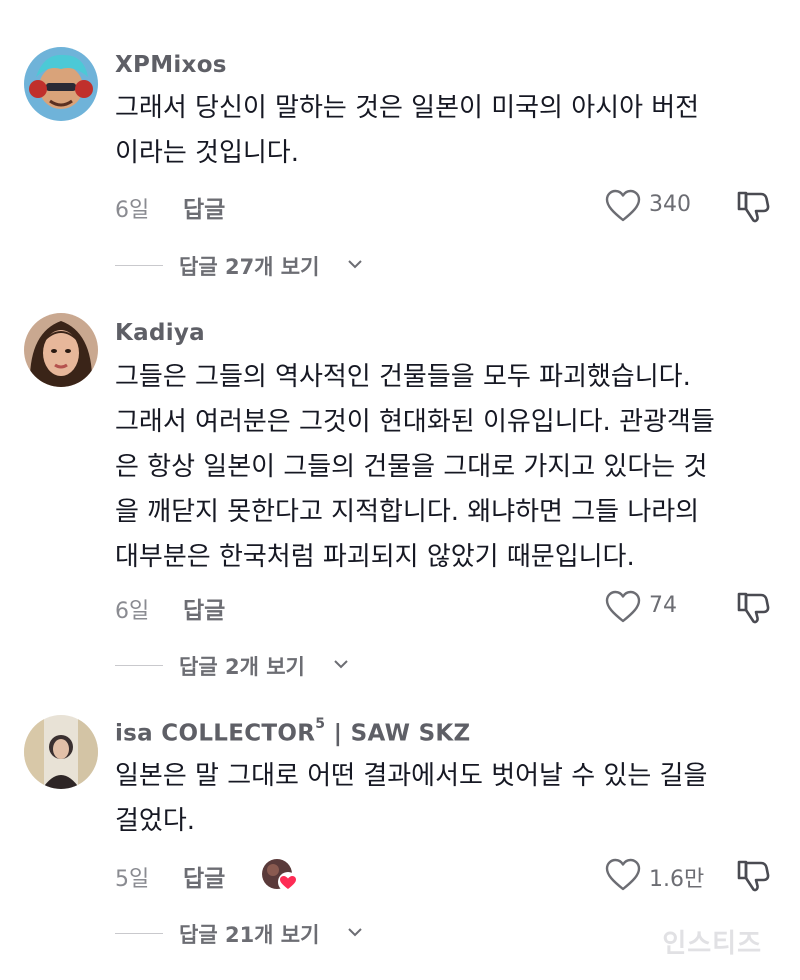 The width and height of the screenshot is (800, 980). I want to click on view-replies-button: 답글 2개 보기, so click(240, 665).